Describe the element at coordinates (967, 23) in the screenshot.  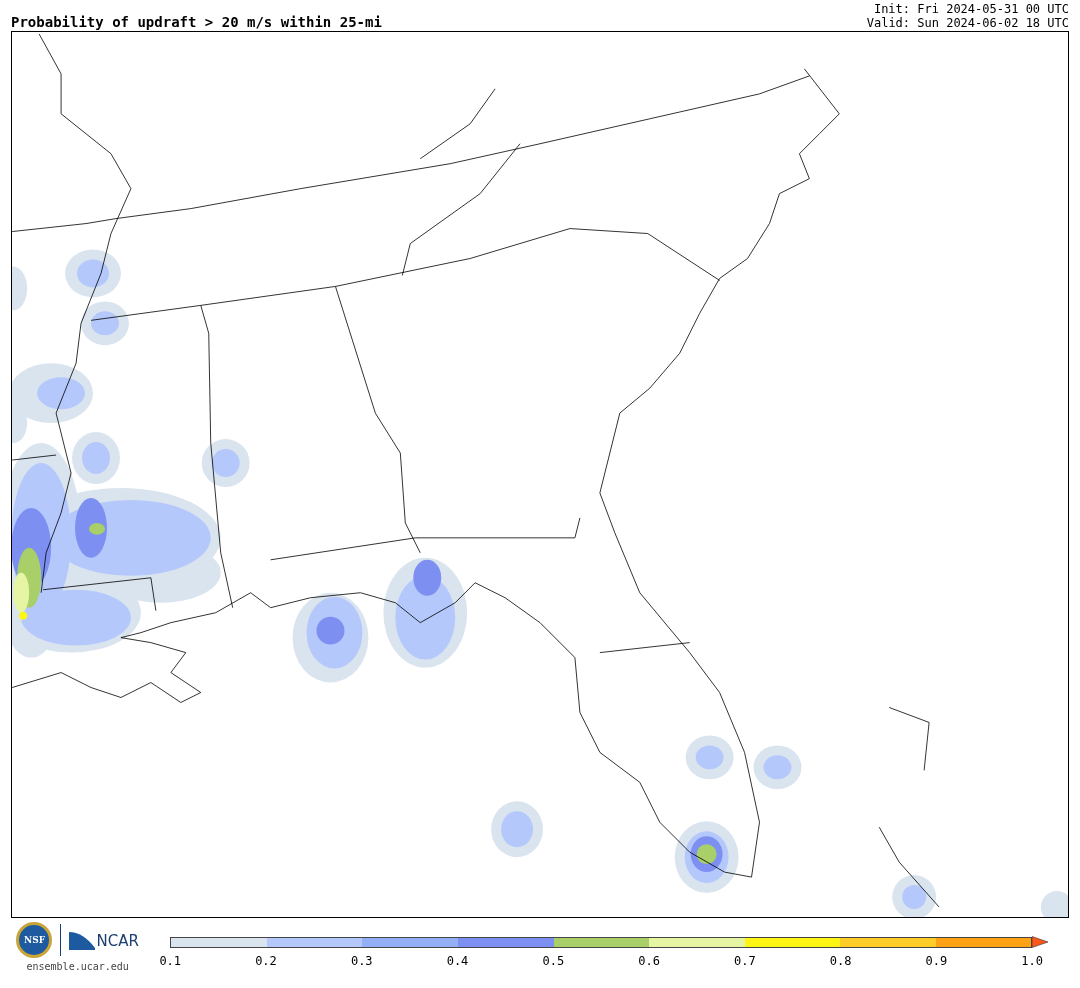
I see `valid-time: Valid: Sun 2024-06-02 18 UTC` at that location.